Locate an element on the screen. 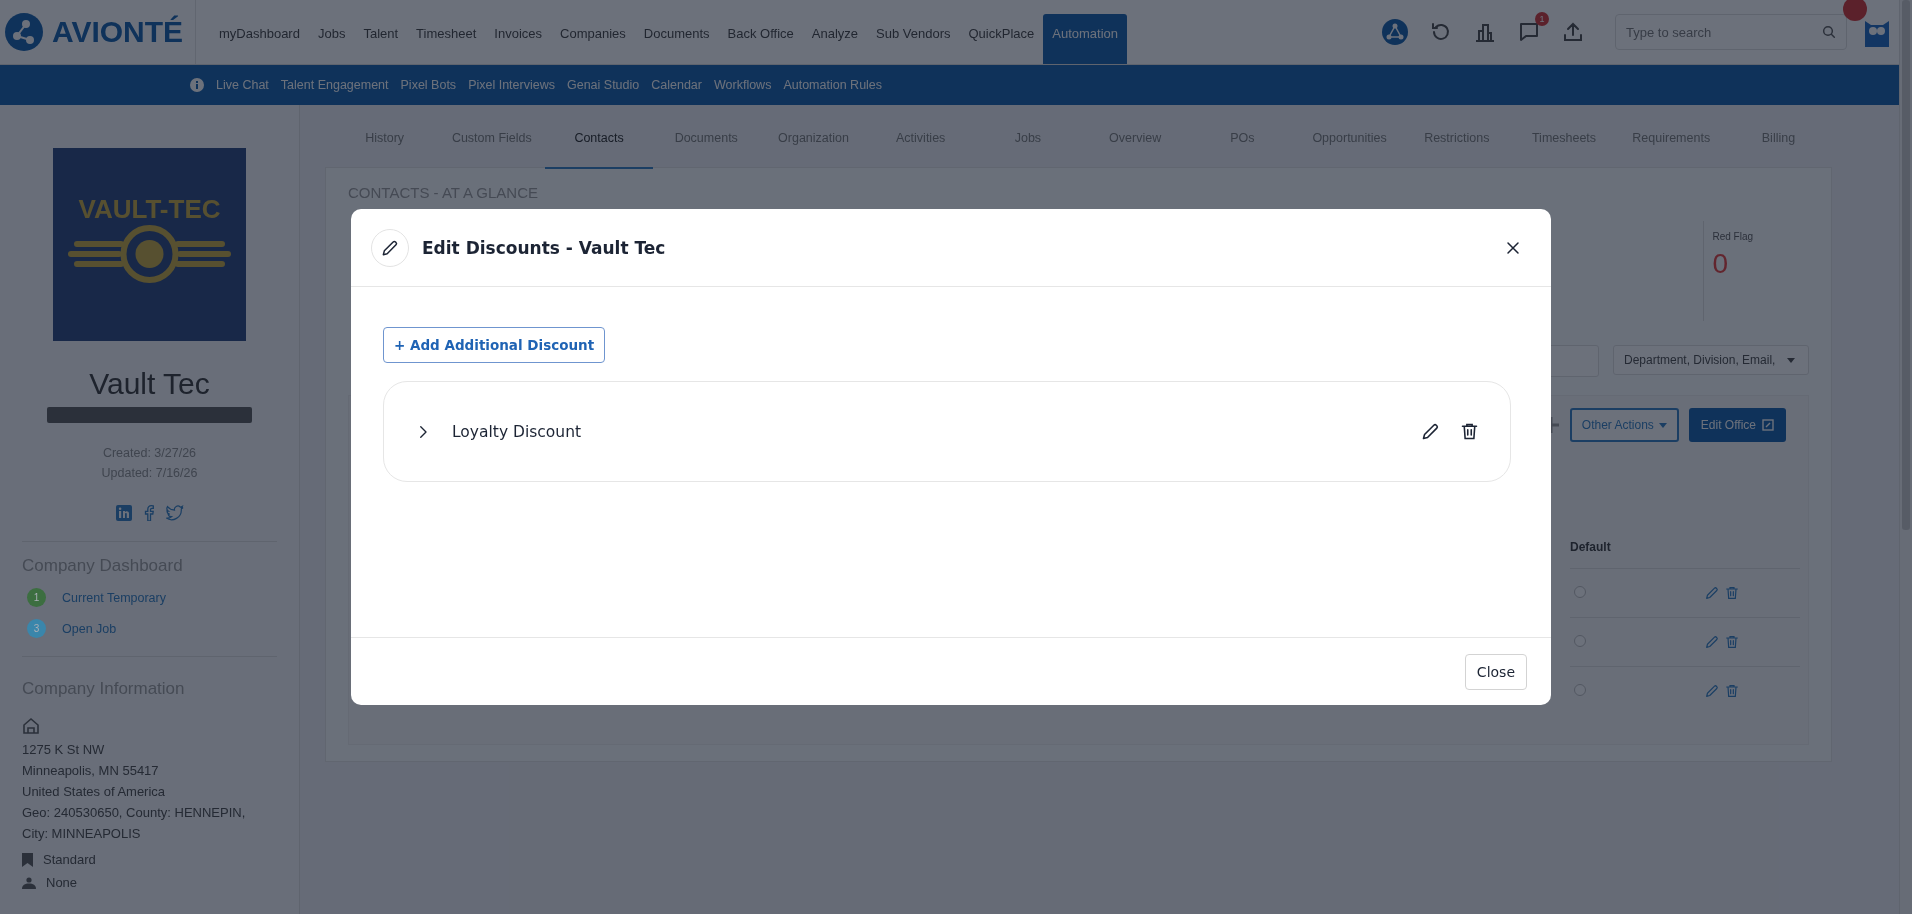  edit-office-button: Edit Office is located at coordinates (1737, 425).